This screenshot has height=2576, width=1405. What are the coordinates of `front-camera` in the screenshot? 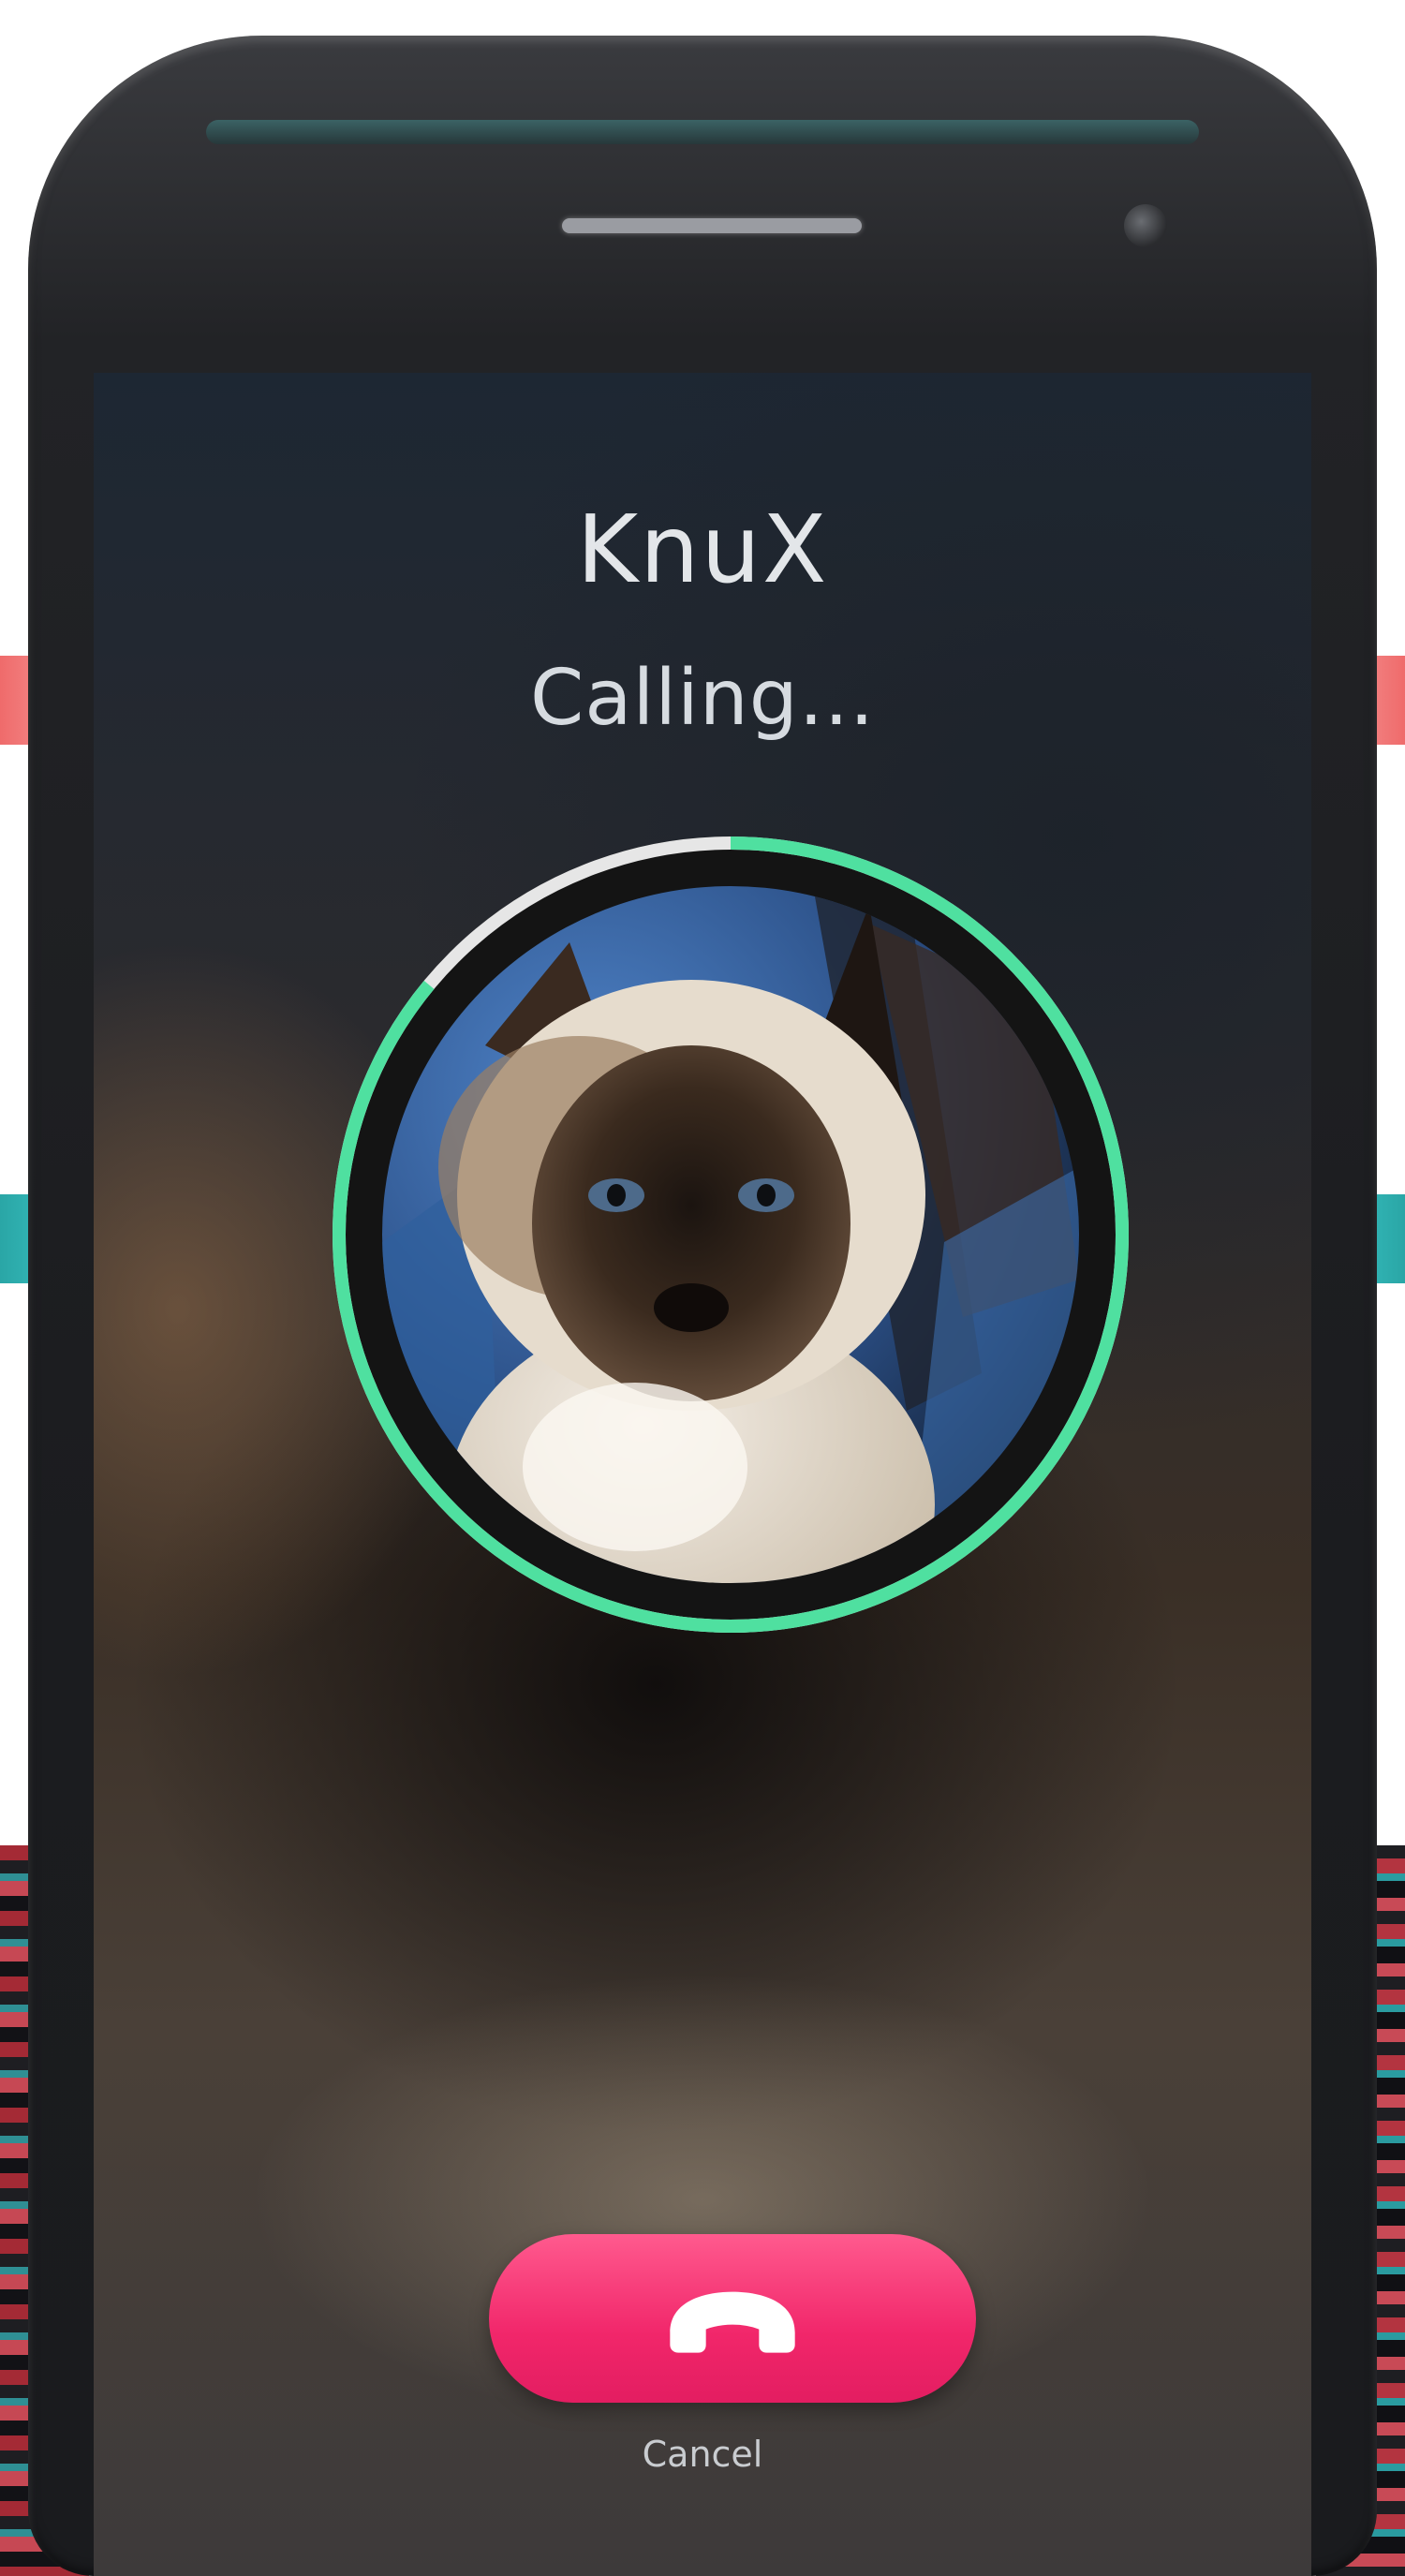 It's located at (1145, 226).